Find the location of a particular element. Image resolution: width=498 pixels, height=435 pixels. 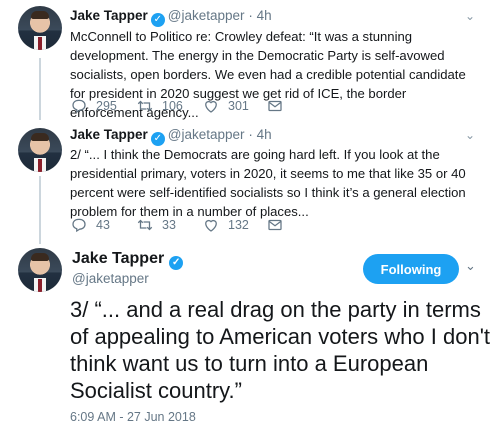

verified-badge-icon: ✓ is located at coordinates (176, 263).